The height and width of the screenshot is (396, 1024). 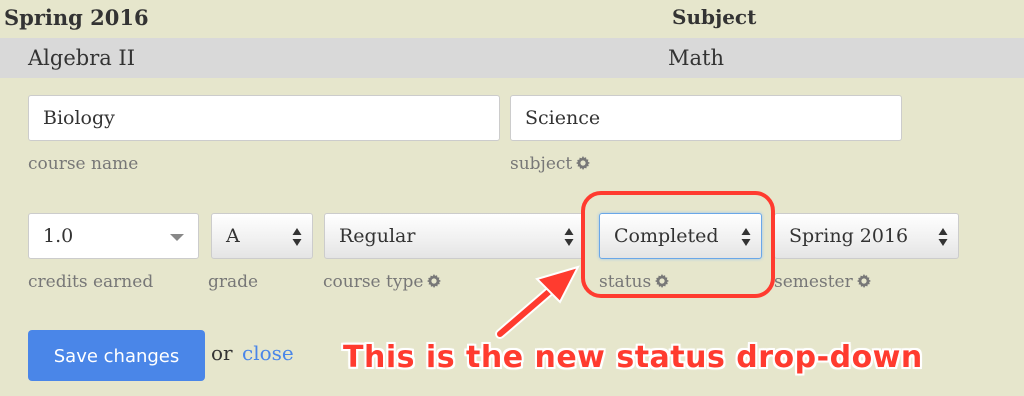 What do you see at coordinates (264, 118) in the screenshot?
I see `course-name-input: Biology` at bounding box center [264, 118].